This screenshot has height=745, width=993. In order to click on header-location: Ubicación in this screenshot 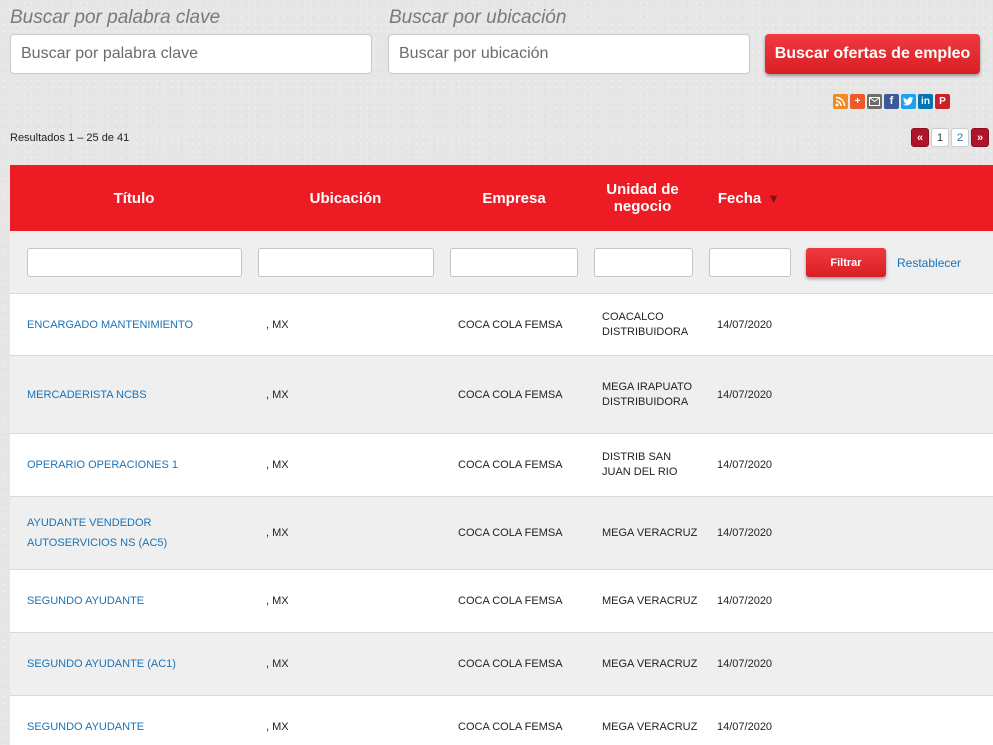, I will do `click(345, 198)`.